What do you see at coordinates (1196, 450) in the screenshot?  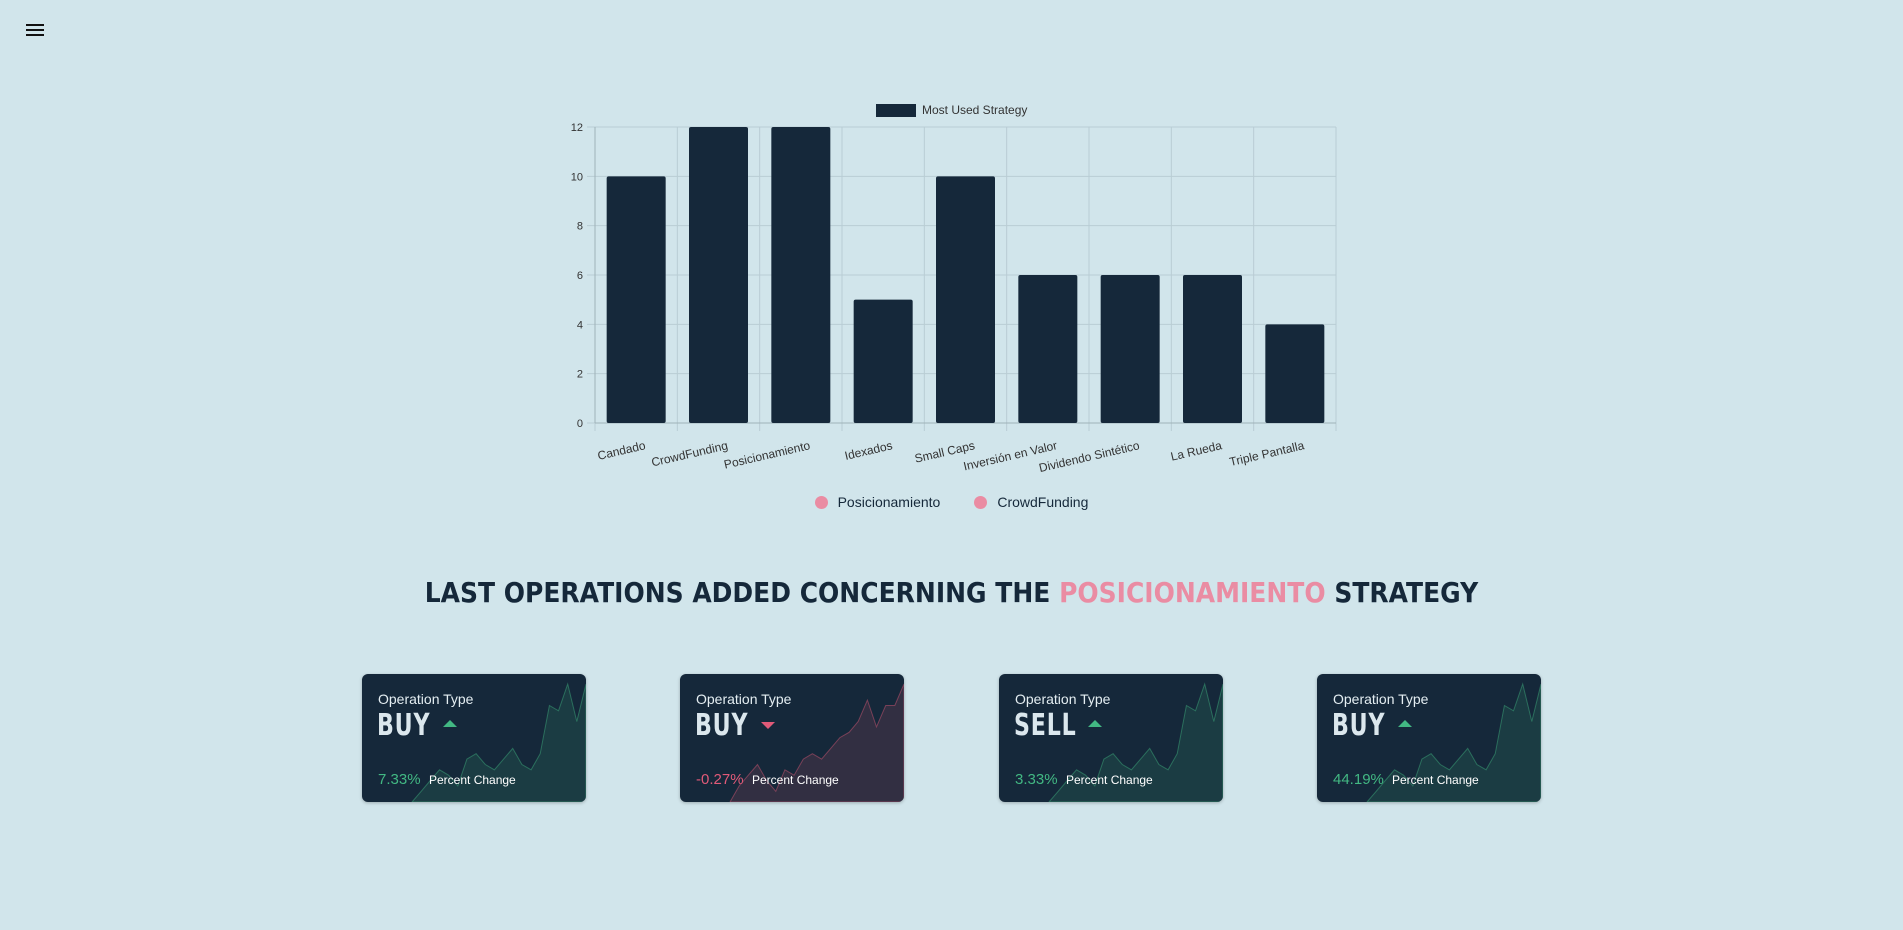 I see `x-tick-label: La Rueda` at bounding box center [1196, 450].